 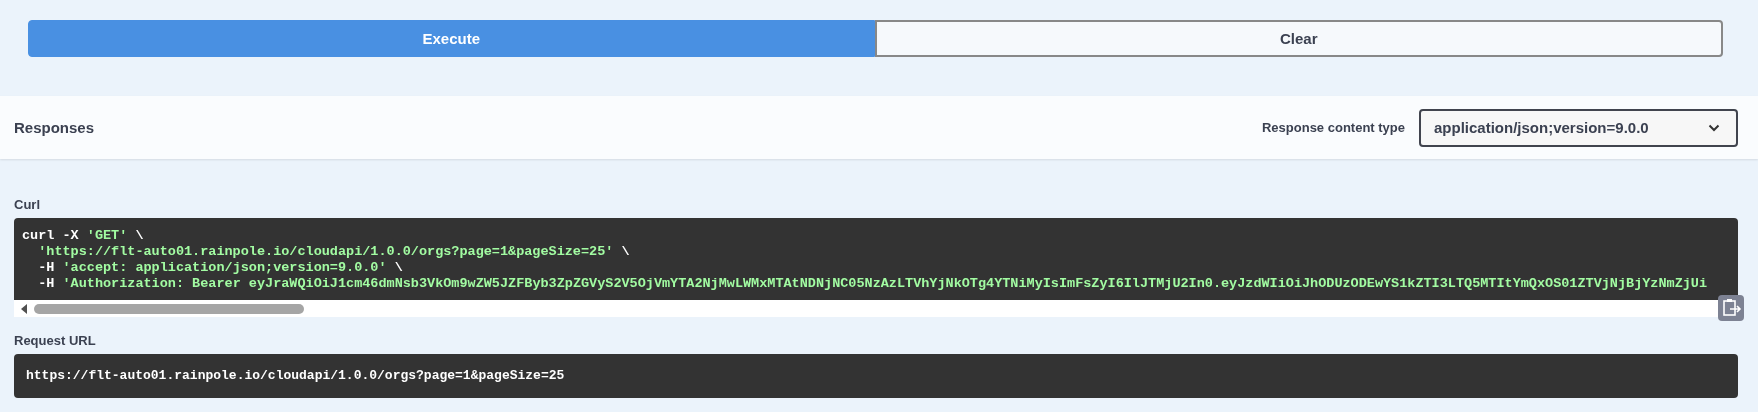 I want to click on clear-button: Clear, so click(x=1298, y=38).